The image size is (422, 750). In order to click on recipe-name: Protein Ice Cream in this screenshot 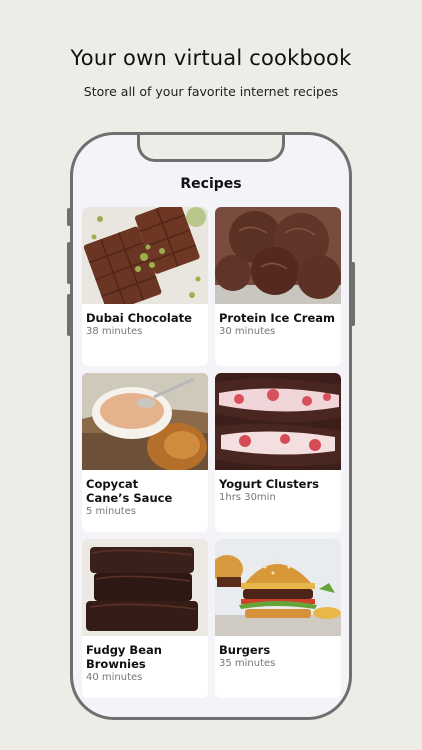, I will do `click(277, 318)`.